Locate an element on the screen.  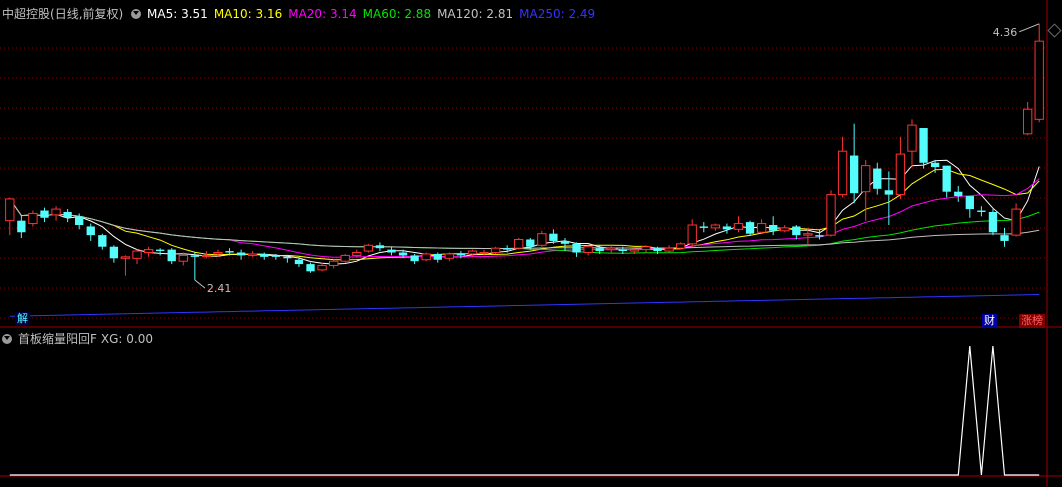
ma-legend-value: 2.49 is located at coordinates (582, 14).